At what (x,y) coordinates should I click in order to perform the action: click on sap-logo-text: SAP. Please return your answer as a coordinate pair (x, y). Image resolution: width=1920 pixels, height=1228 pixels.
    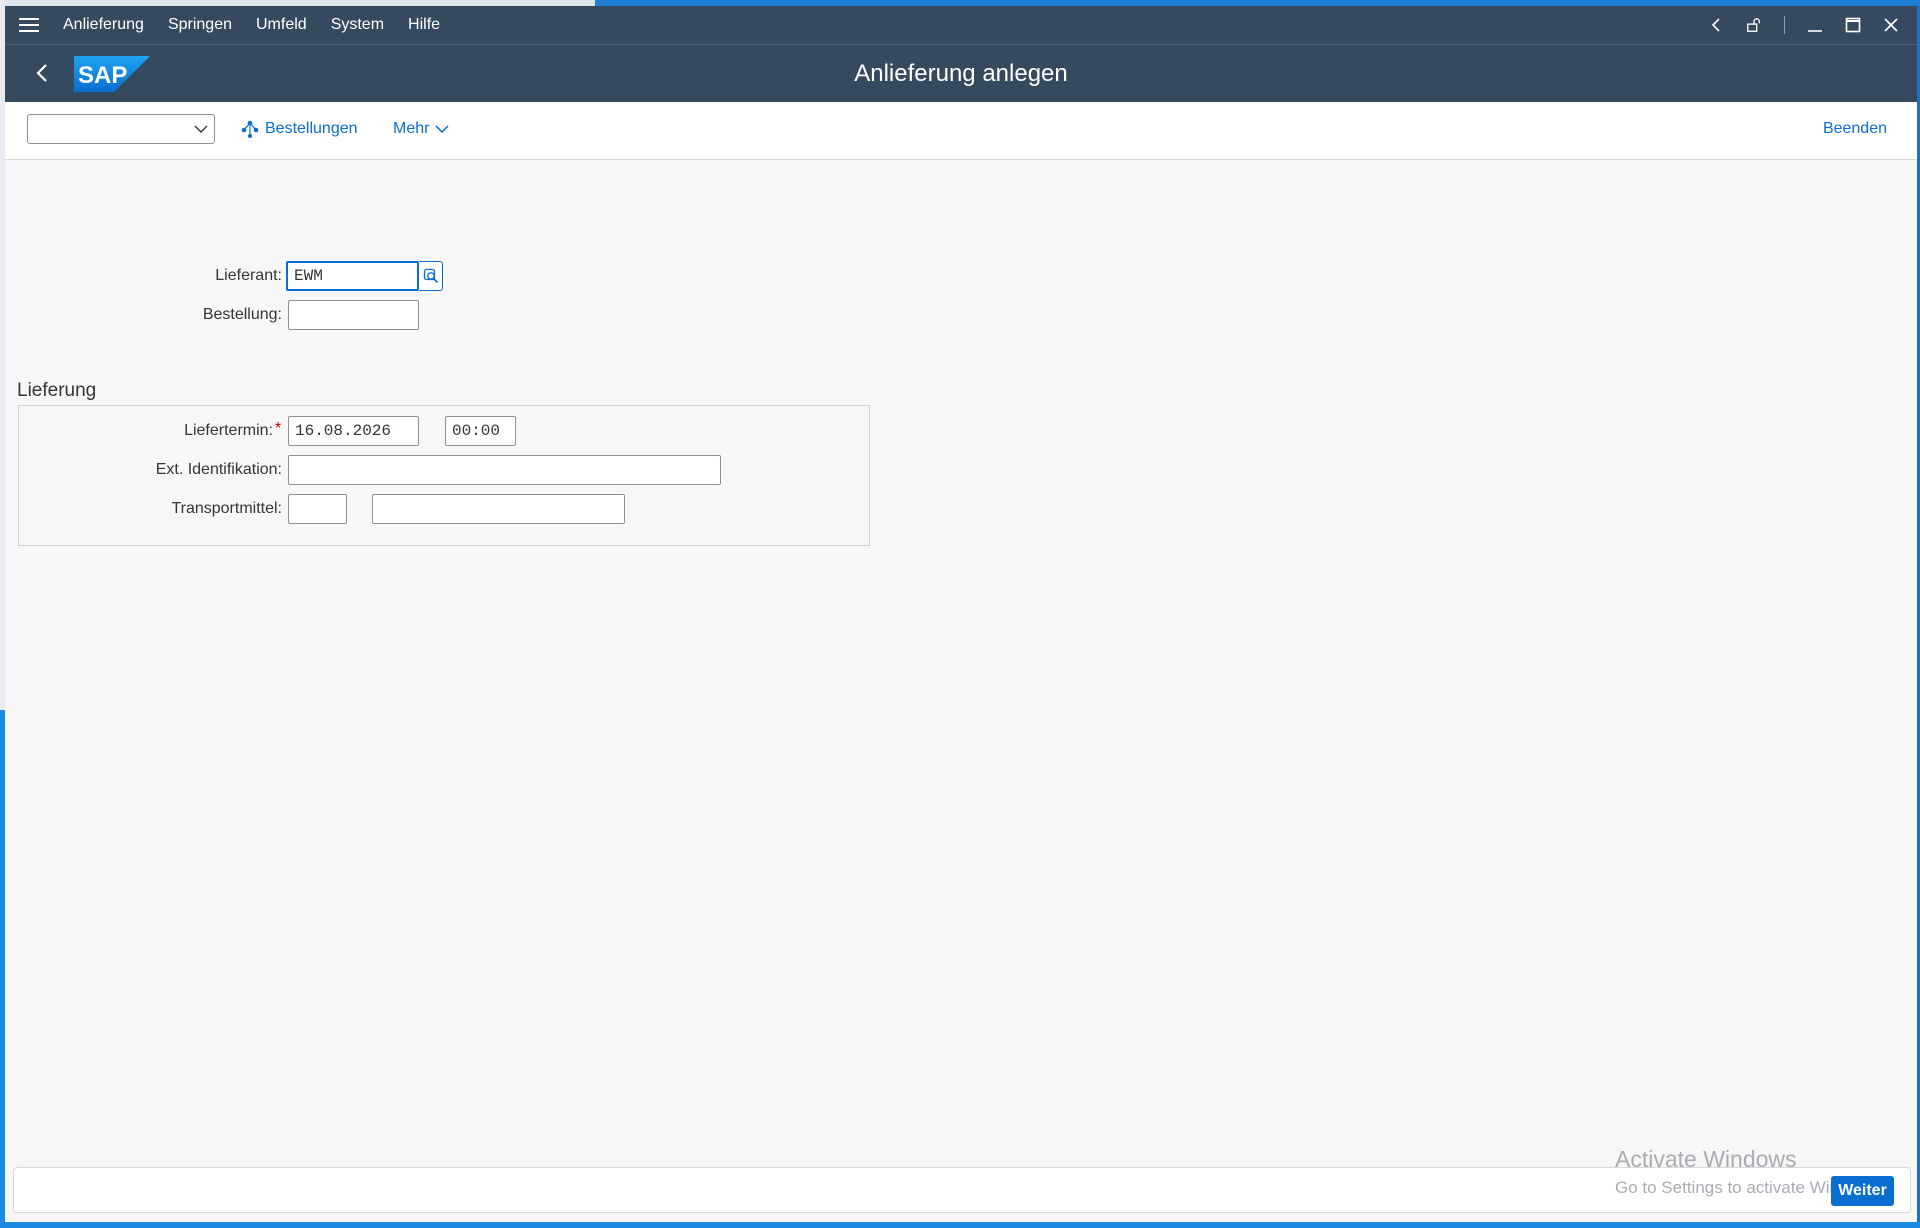
    Looking at the image, I should click on (102, 75).